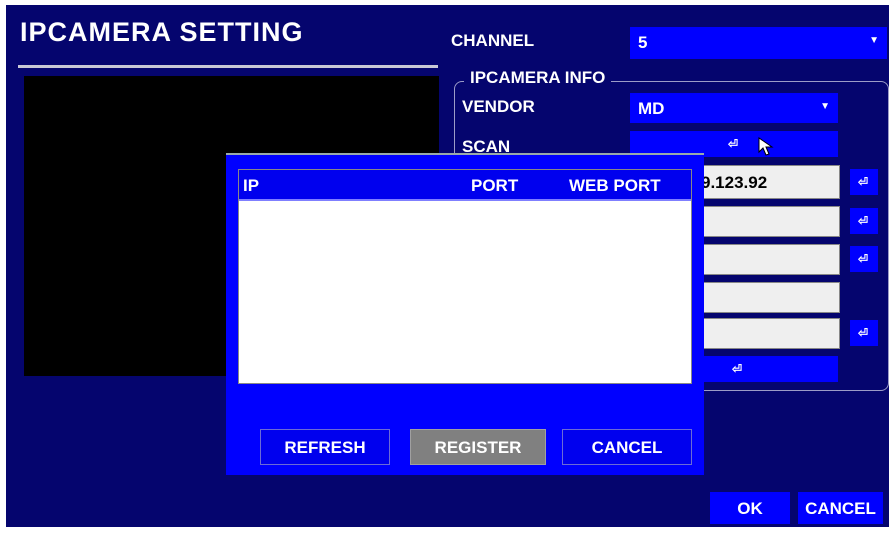 This screenshot has width=891, height=533. I want to click on ip-address-field: 9.123.92, so click(768, 182).